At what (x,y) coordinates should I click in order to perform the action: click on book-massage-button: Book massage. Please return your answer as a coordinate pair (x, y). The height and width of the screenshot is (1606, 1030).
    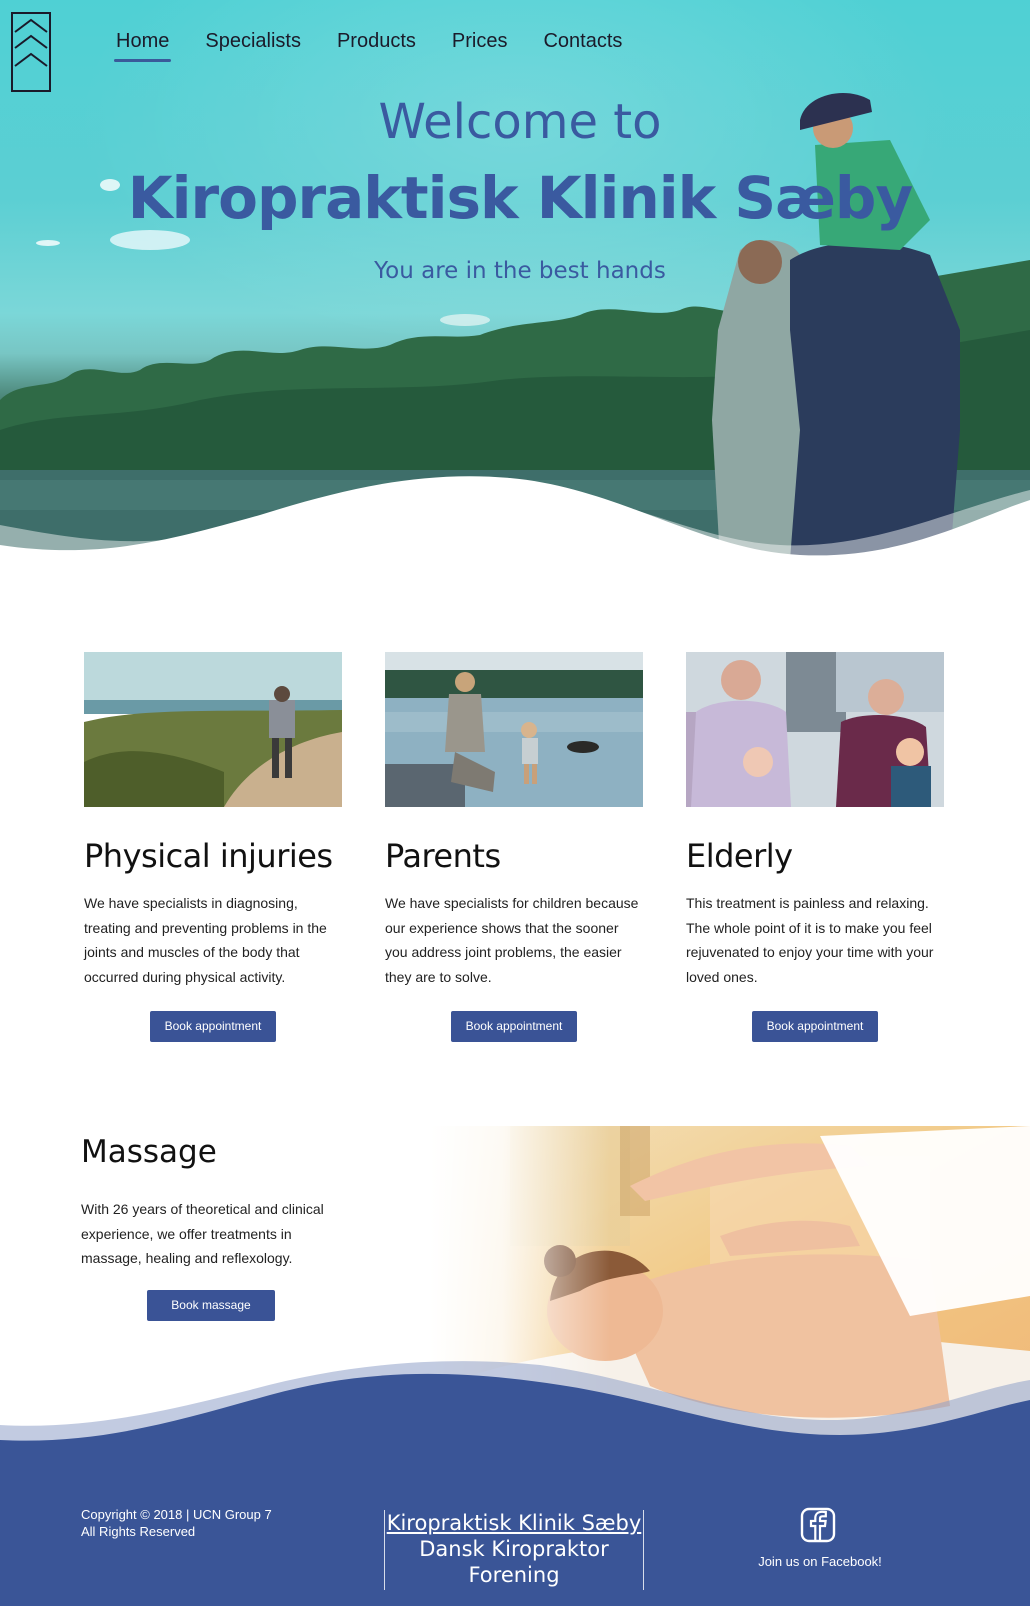
    Looking at the image, I should click on (211, 1305).